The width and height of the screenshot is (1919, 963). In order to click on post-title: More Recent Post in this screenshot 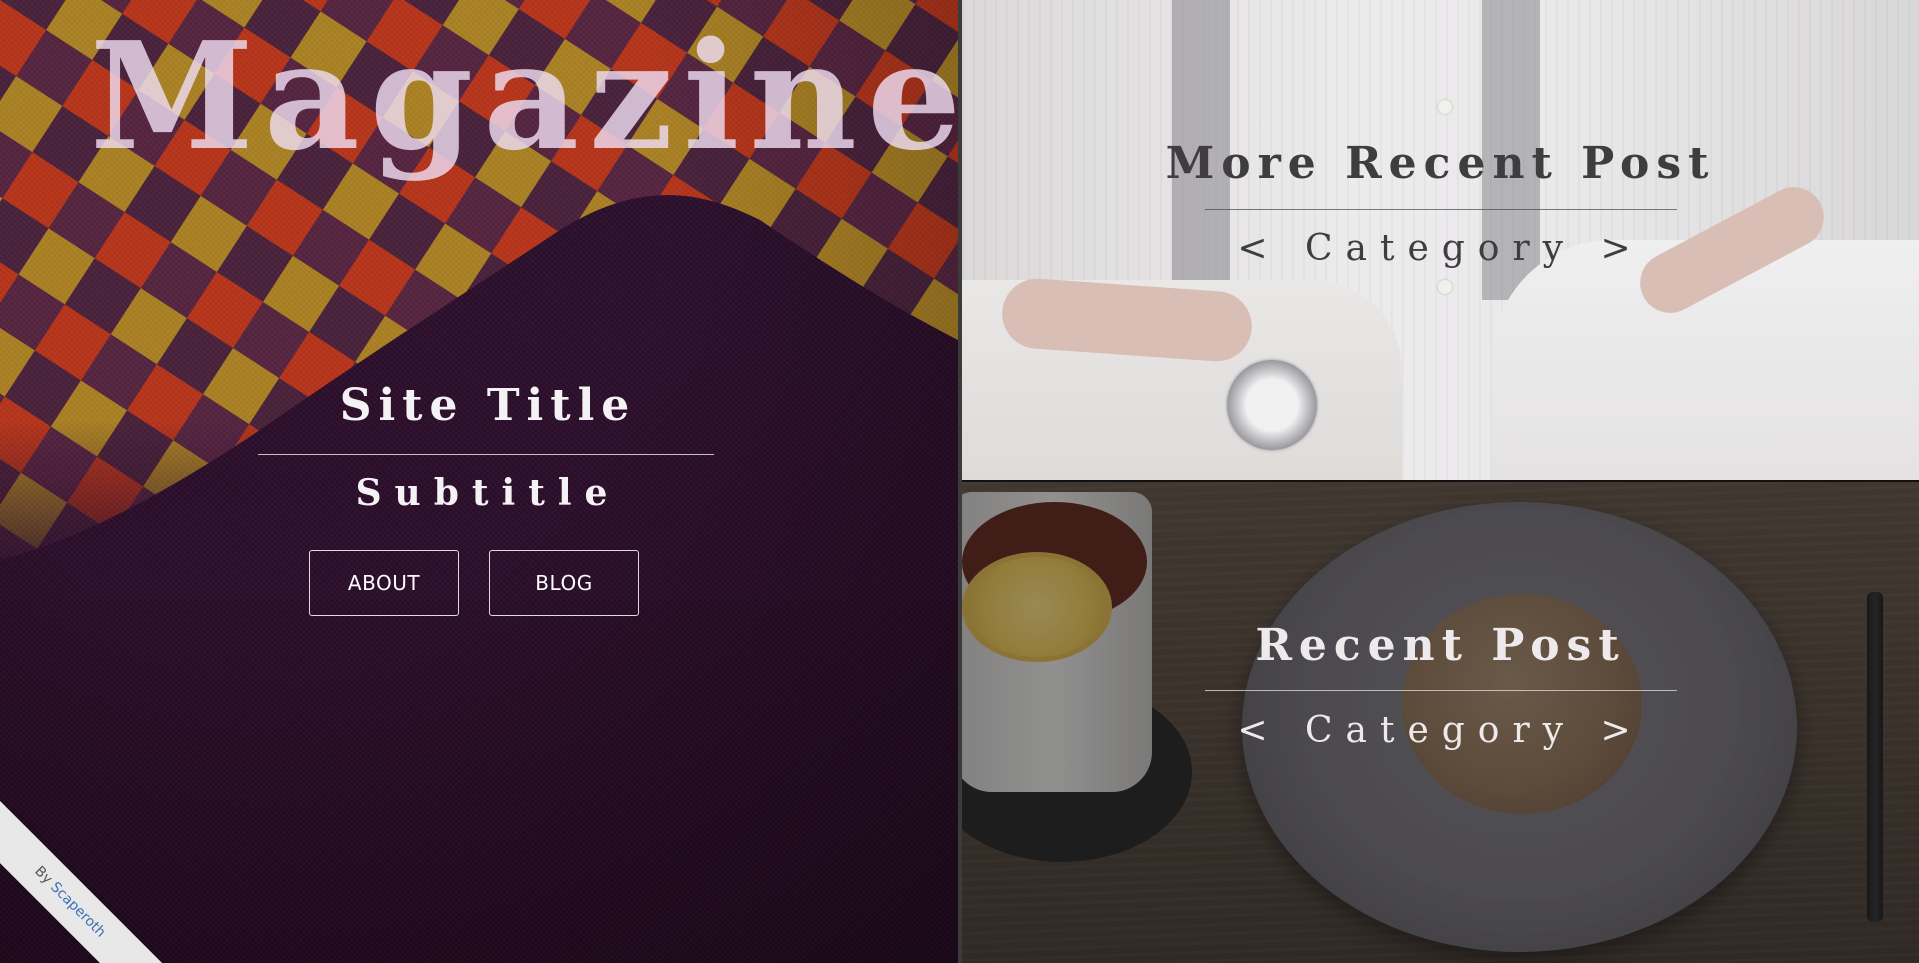, I will do `click(1440, 163)`.